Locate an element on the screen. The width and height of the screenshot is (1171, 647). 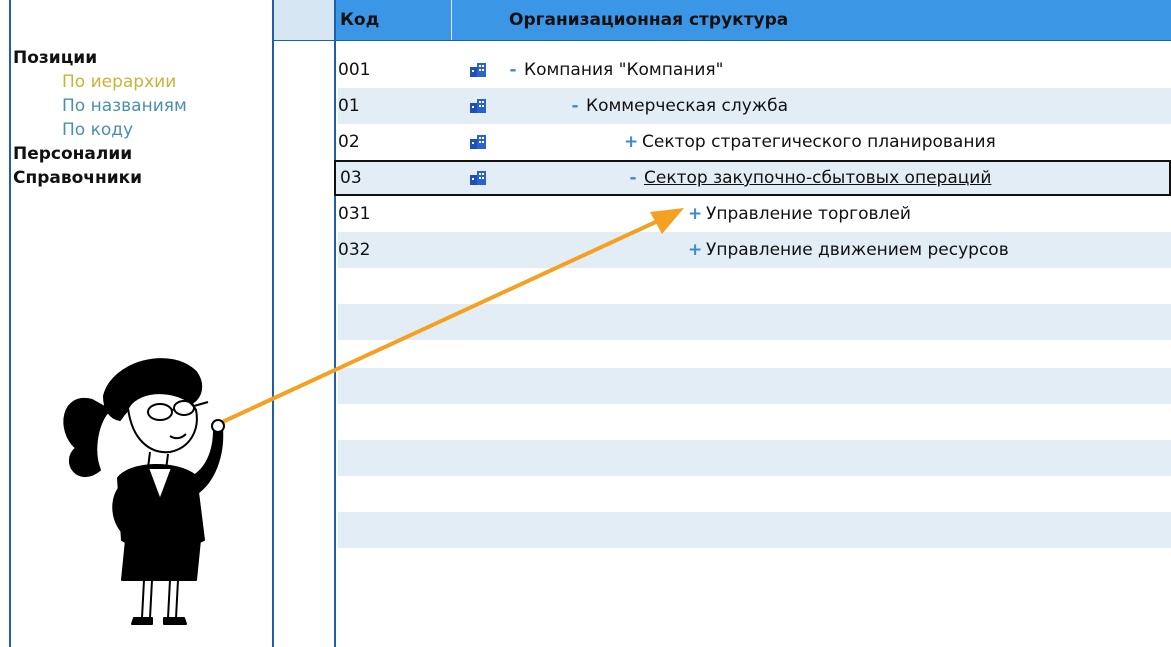
row-label: + Управление движением ресурсов is located at coordinates (848, 250).